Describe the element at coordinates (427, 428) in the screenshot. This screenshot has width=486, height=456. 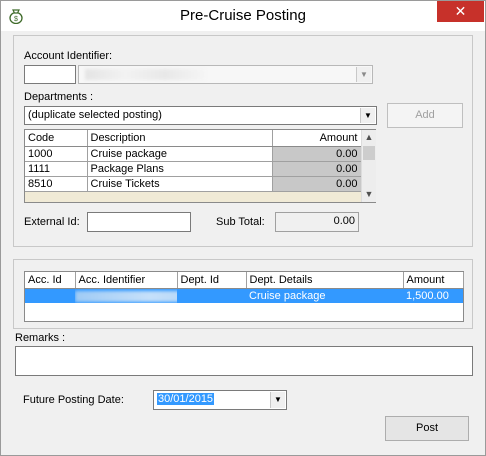
I see `post-button: Post` at that location.